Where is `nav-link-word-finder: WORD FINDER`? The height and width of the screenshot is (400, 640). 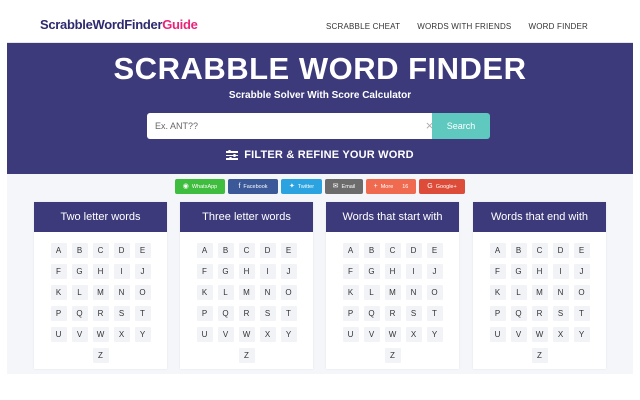
nav-link-word-finder: WORD FINDER is located at coordinates (558, 26).